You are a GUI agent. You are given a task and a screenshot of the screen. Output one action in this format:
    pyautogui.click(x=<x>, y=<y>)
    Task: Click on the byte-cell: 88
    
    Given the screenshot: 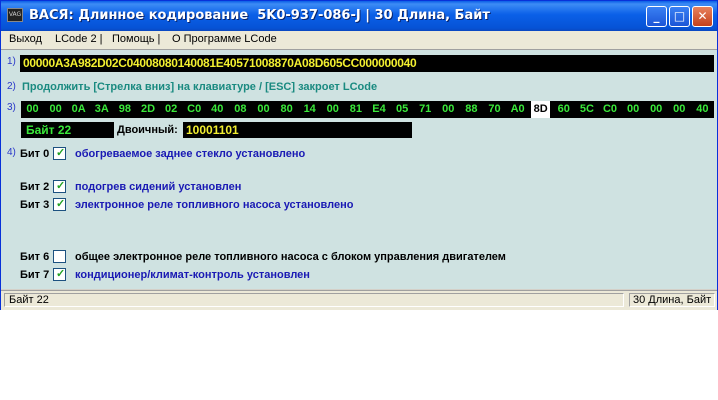 What is the action you would take?
    pyautogui.click(x=471, y=109)
    